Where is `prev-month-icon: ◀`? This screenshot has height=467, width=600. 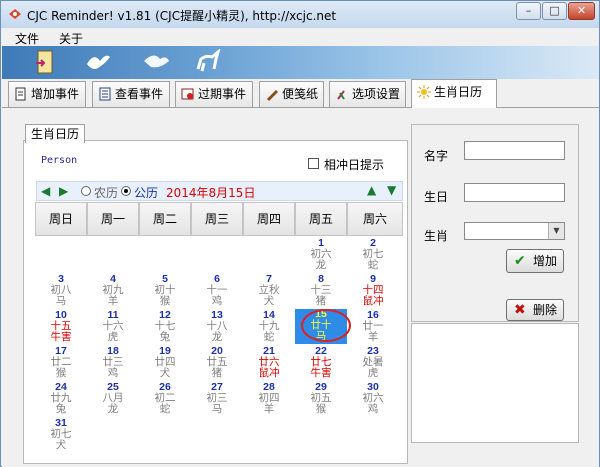 prev-month-icon: ◀ is located at coordinates (45, 191).